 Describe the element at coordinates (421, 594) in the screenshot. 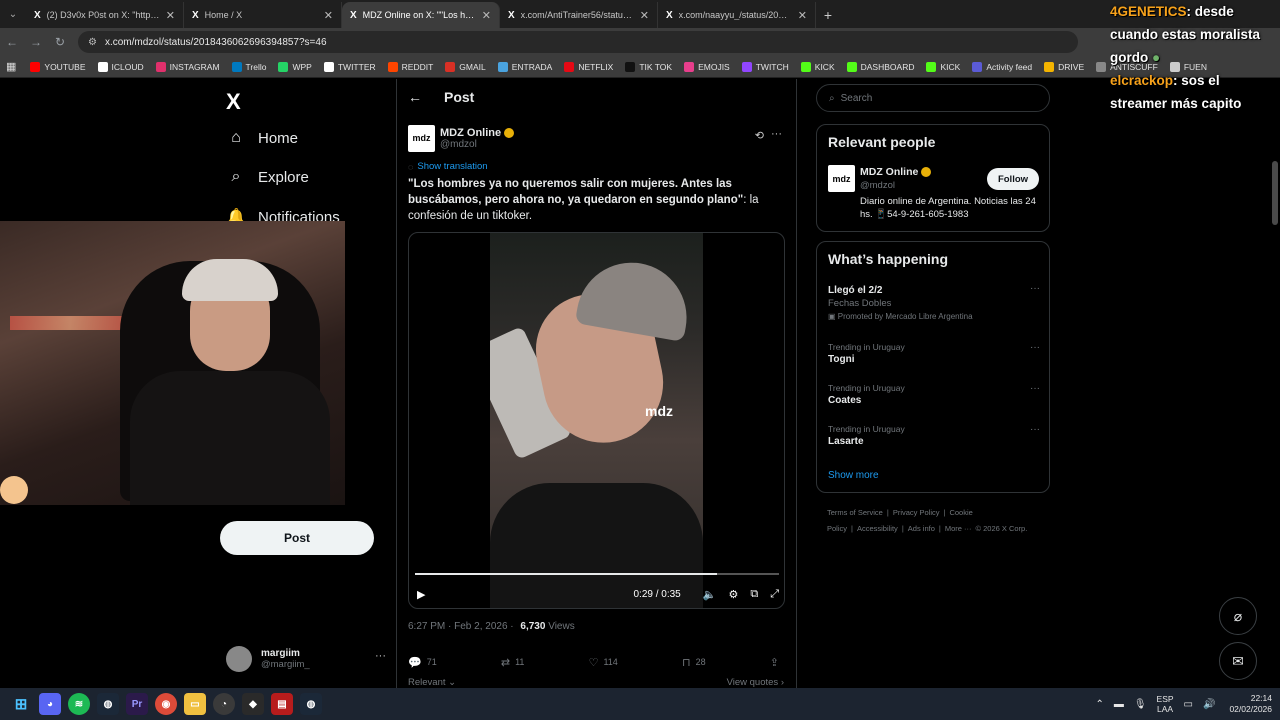

I see `play-icon: ▶` at that location.